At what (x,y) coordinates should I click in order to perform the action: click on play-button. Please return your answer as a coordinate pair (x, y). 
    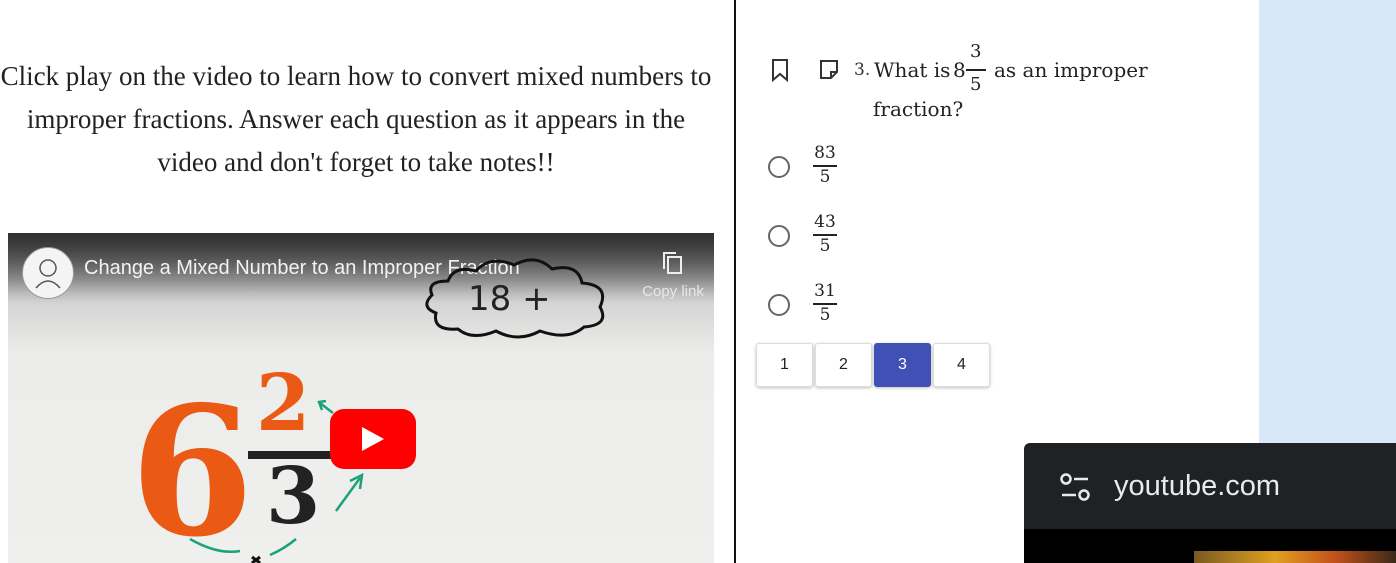
    Looking at the image, I should click on (373, 439).